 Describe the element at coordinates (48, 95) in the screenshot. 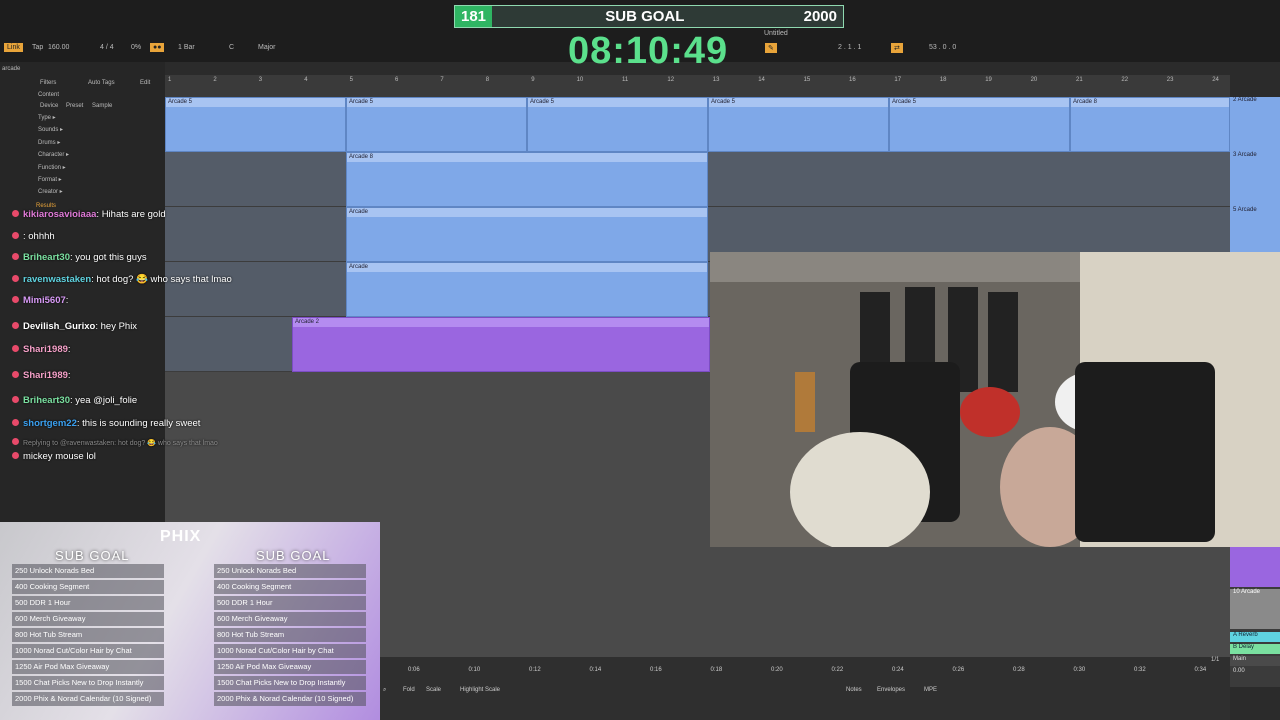

I see `content-filter: Content` at that location.